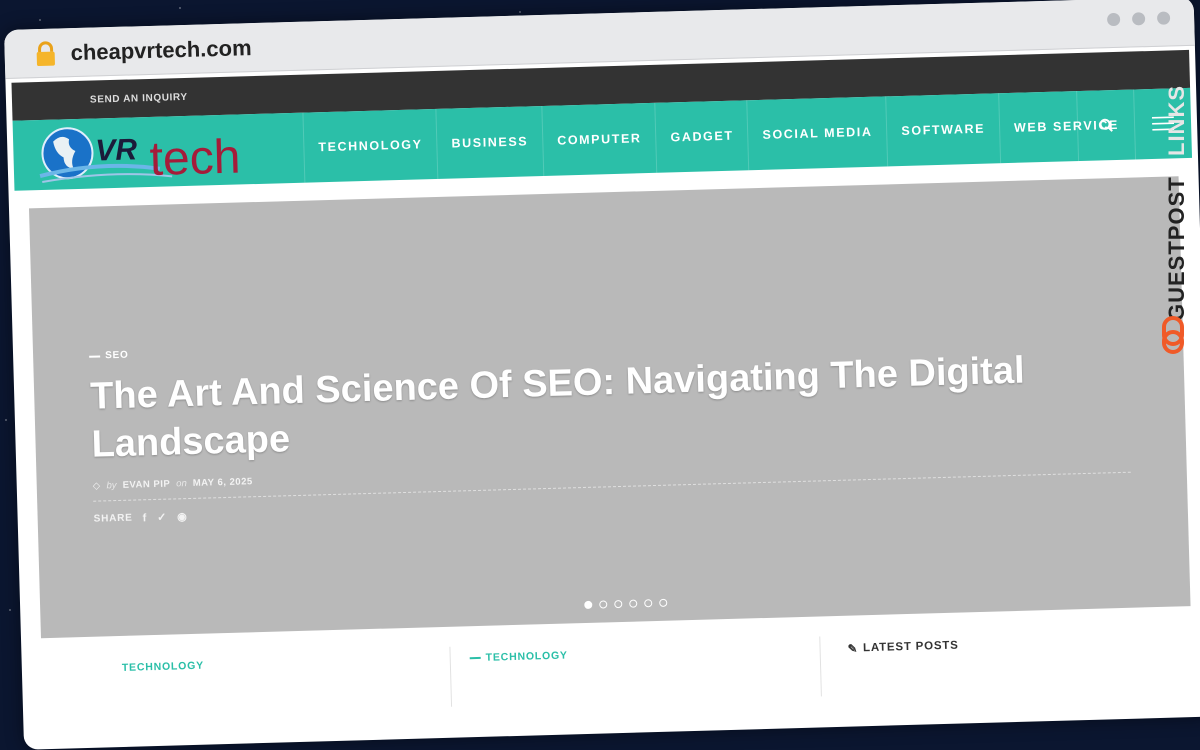  Describe the element at coordinates (489, 142) in the screenshot. I see `menu-item-business: BUSINESS` at that location.